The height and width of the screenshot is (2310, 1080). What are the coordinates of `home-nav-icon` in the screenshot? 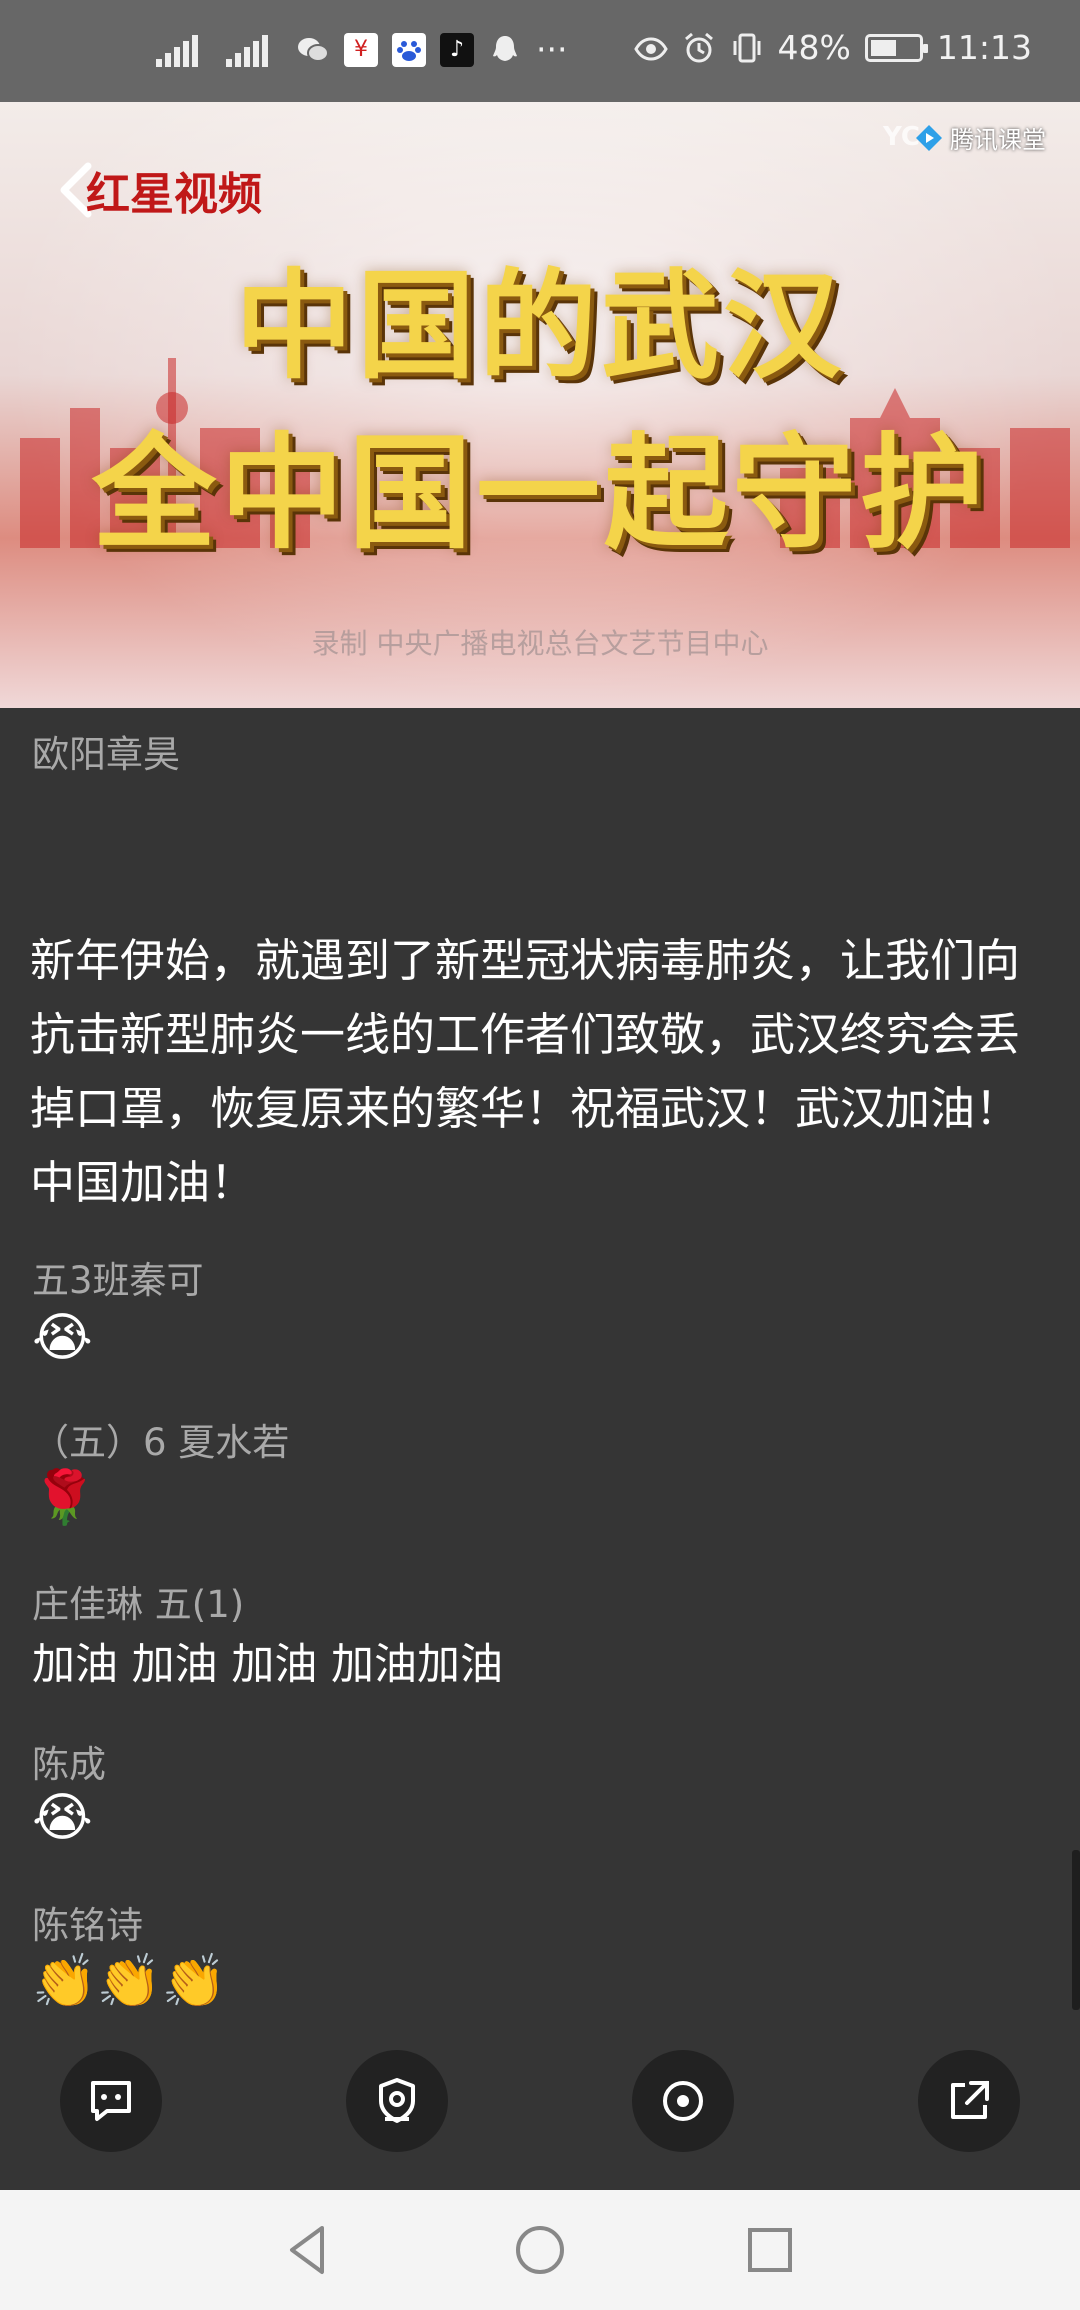 It's located at (540, 2250).